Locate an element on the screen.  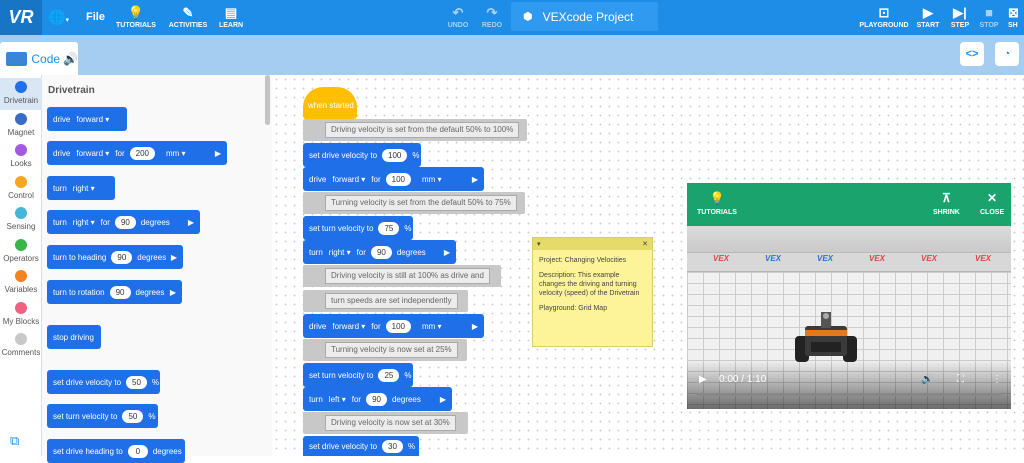
velocity-input: 30 is located at coordinates (392, 446).